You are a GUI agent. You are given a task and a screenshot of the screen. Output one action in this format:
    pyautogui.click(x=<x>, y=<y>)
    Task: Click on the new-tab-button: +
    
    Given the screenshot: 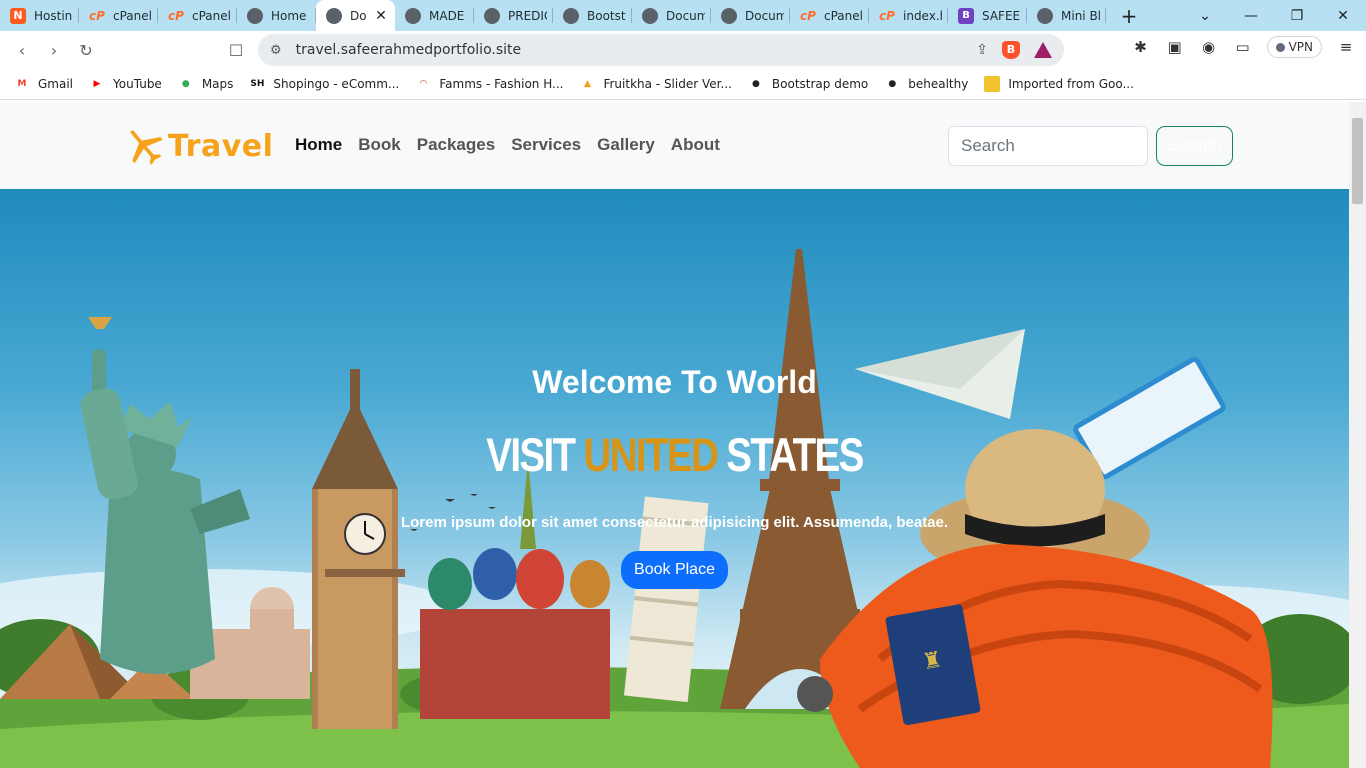 What is the action you would take?
    pyautogui.click(x=1129, y=16)
    